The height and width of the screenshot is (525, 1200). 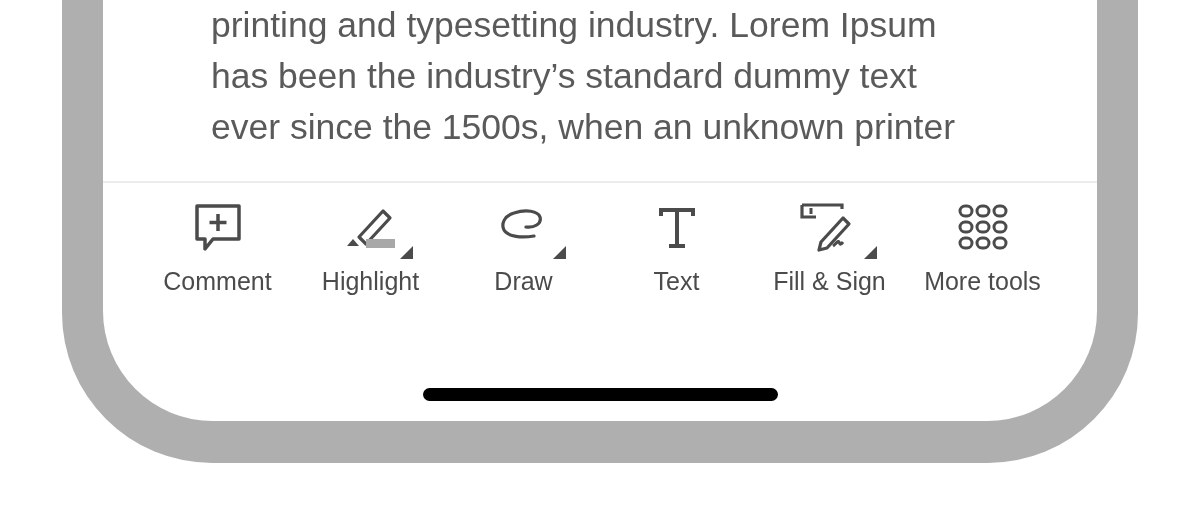 I want to click on tool-button: More tools, so click(x=982, y=246).